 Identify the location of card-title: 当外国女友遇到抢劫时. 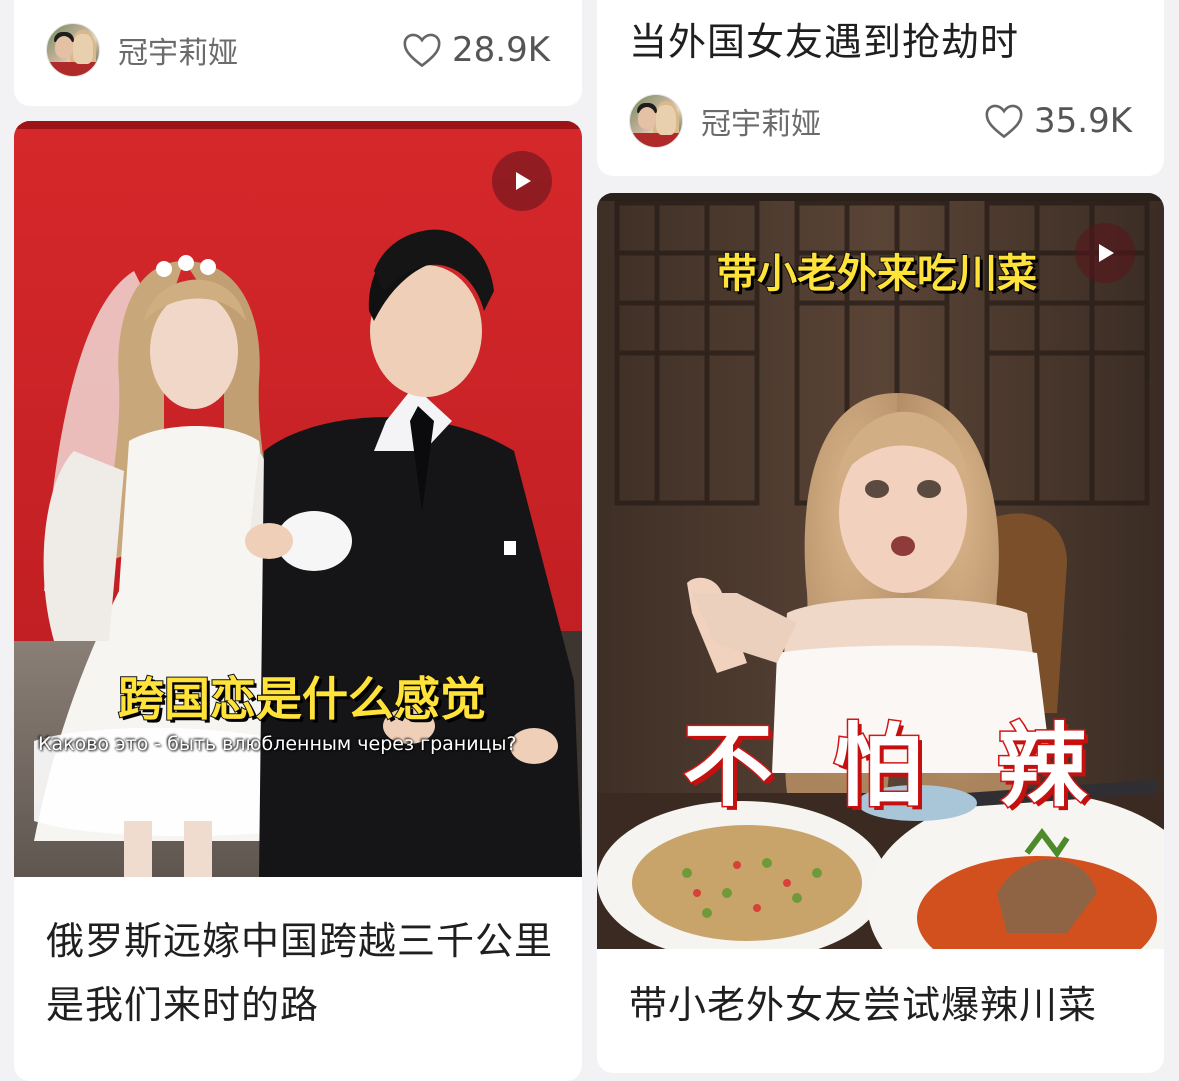
(884, 42).